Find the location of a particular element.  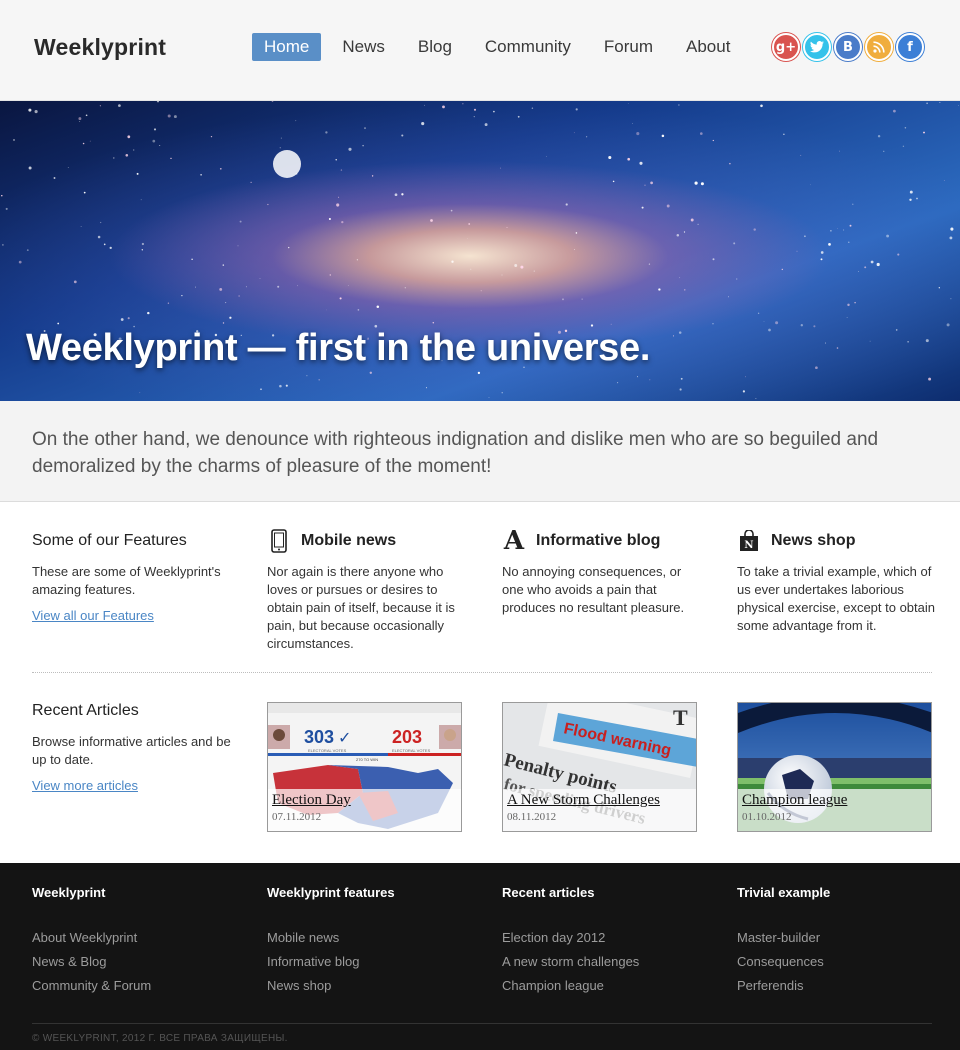

features-title: Some of our Features is located at coordinates (109, 540).